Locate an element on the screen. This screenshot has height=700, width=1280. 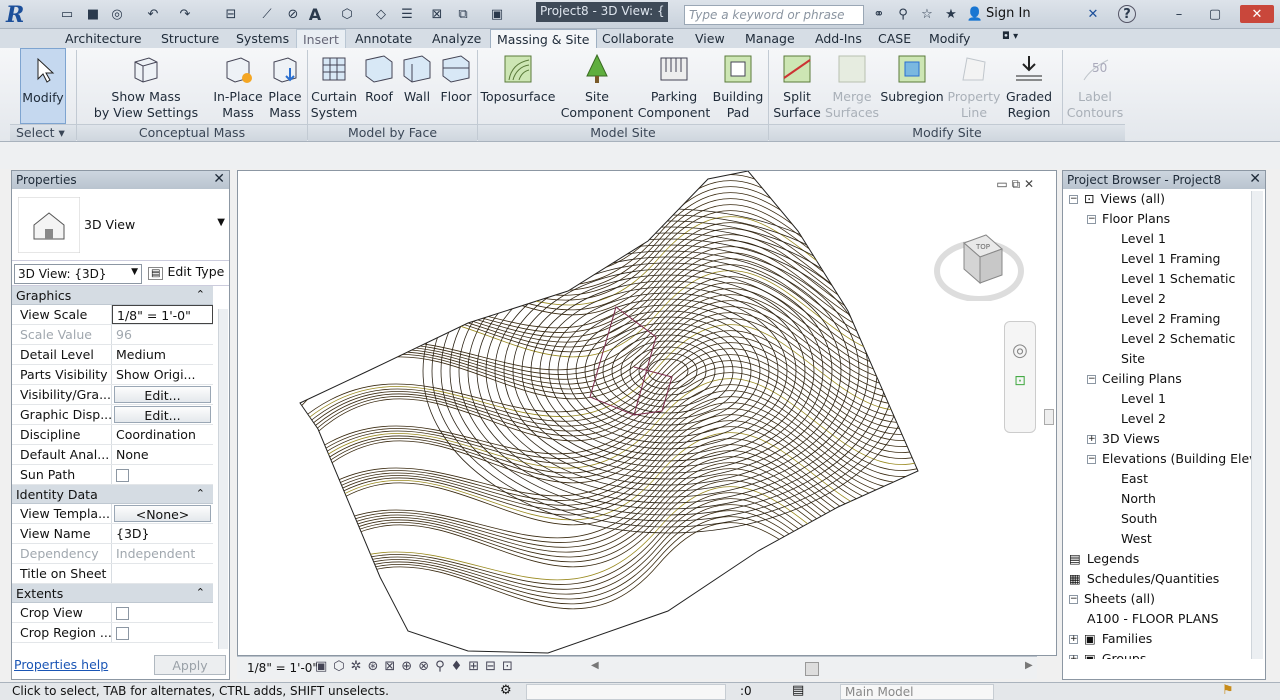
browser-item: − Sheets (all) is located at coordinates (1160, 599).